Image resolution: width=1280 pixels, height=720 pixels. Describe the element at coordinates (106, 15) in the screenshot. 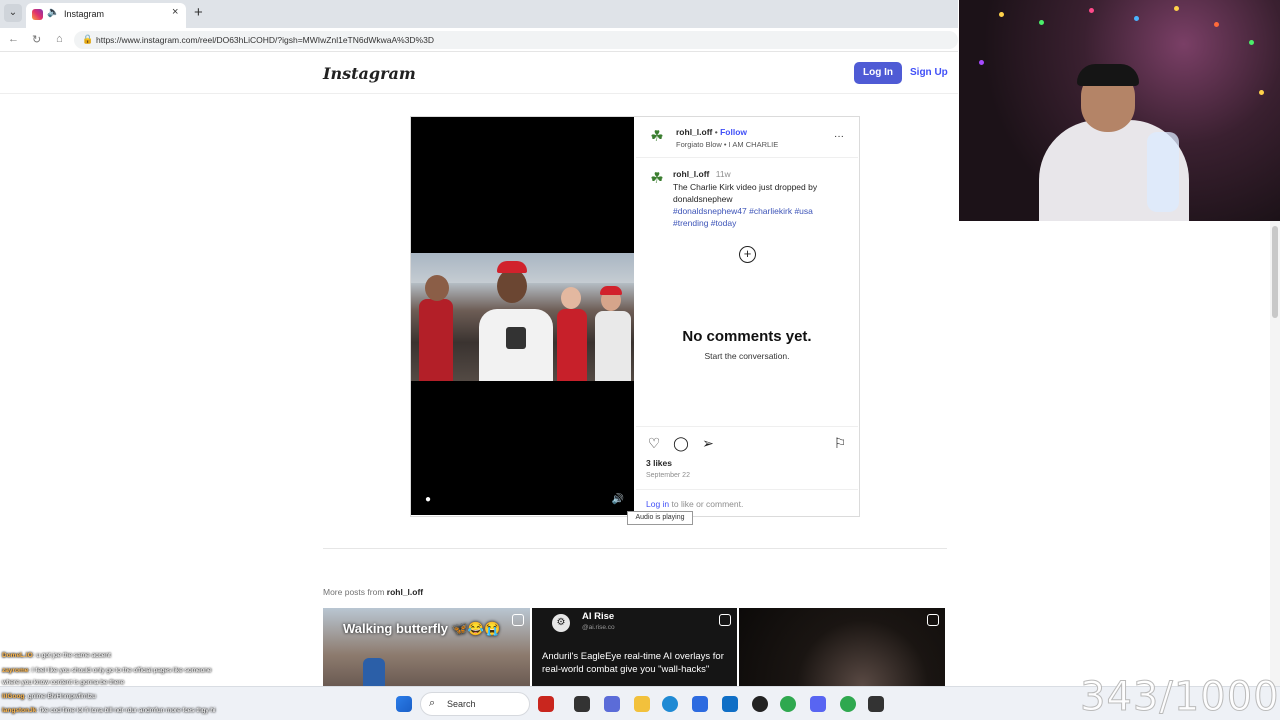

I see `tab-instagram: 🔈 Instagram ×` at that location.